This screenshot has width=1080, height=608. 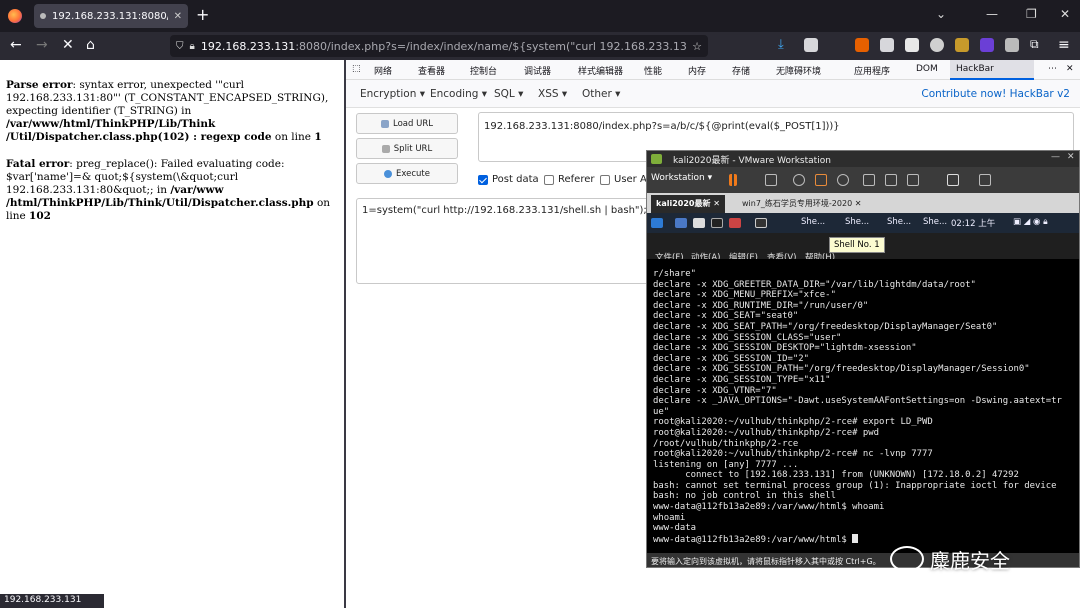 What do you see at coordinates (953, 180) in the screenshot?
I see `console-view-icon` at bounding box center [953, 180].